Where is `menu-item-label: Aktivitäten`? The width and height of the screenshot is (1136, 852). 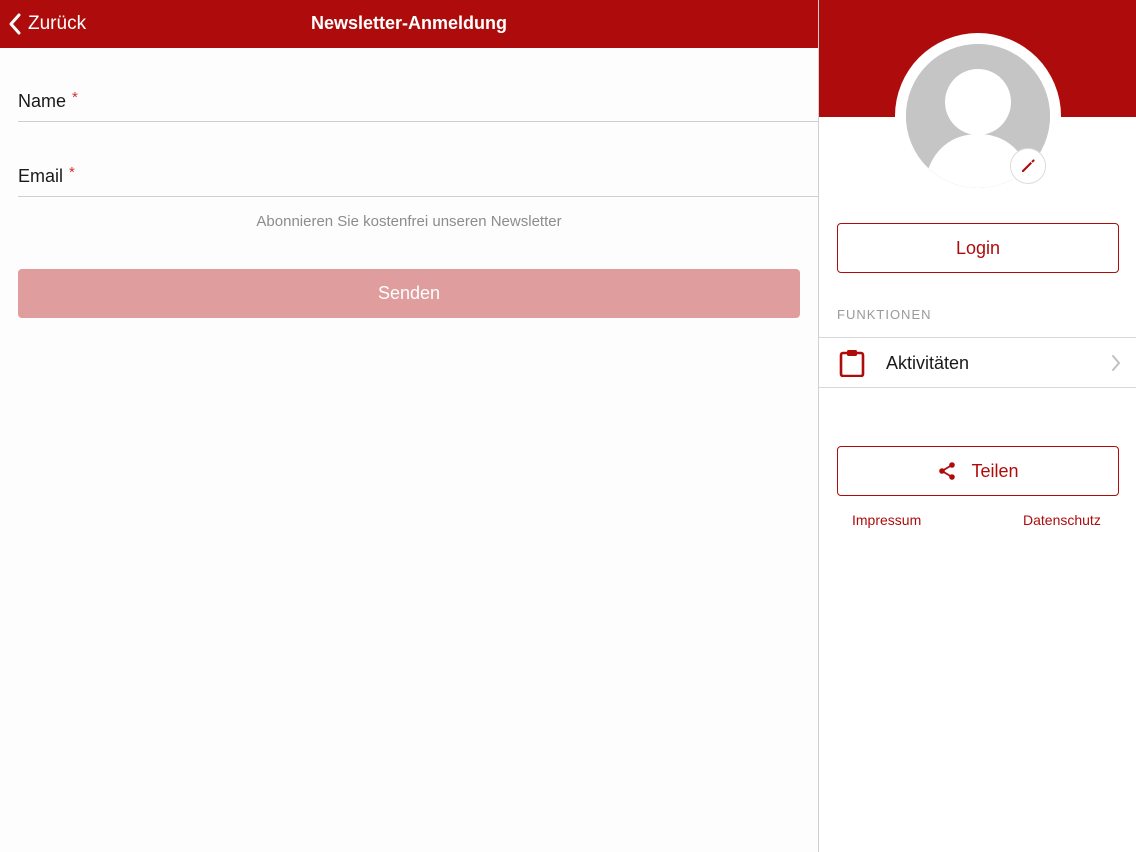 menu-item-label: Aktivitäten is located at coordinates (928, 363).